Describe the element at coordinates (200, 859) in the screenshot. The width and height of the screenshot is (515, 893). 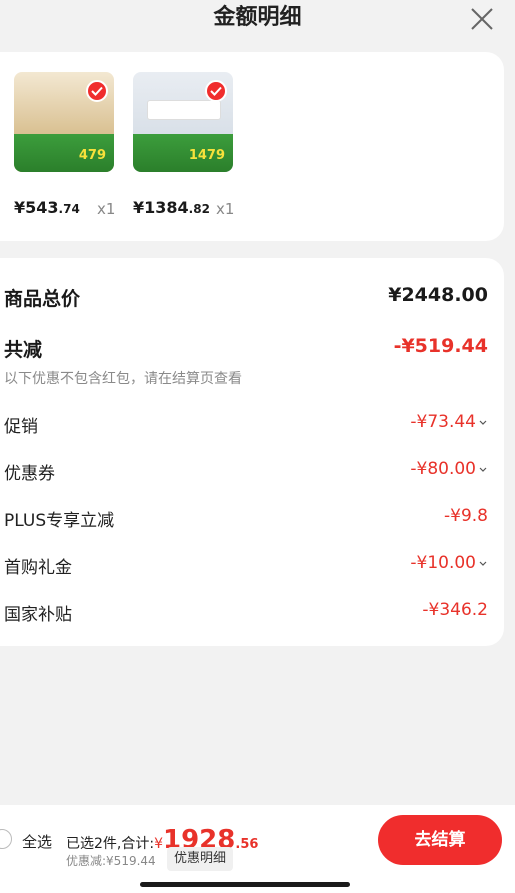
I see `discount-detail-button: 优惠明细` at that location.